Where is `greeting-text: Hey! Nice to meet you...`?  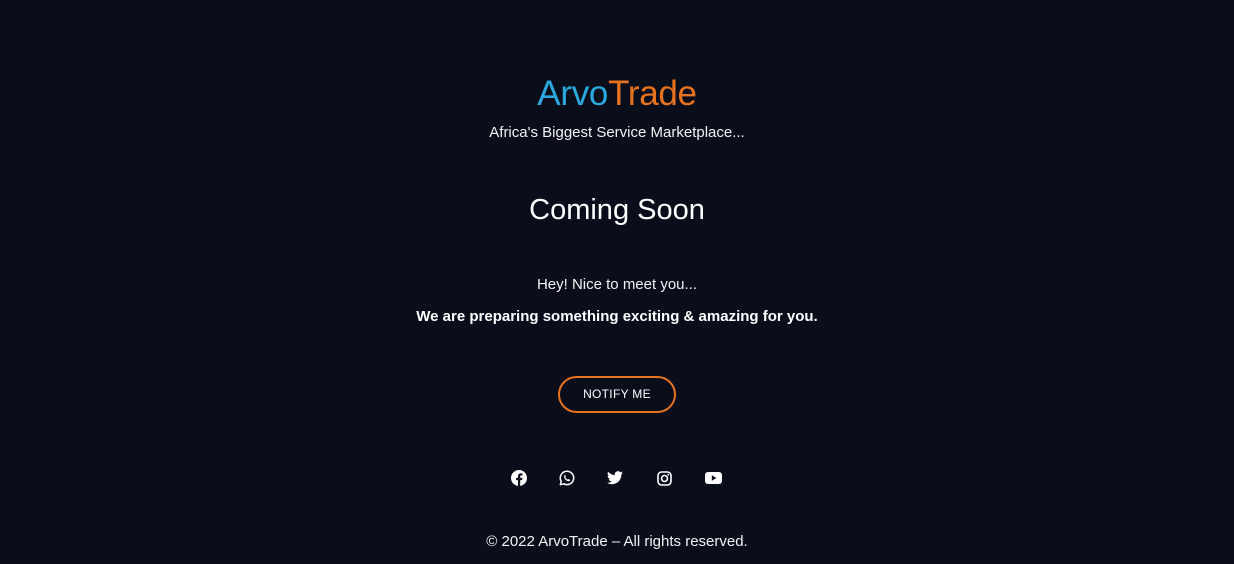
greeting-text: Hey! Nice to meet you... is located at coordinates (617, 284).